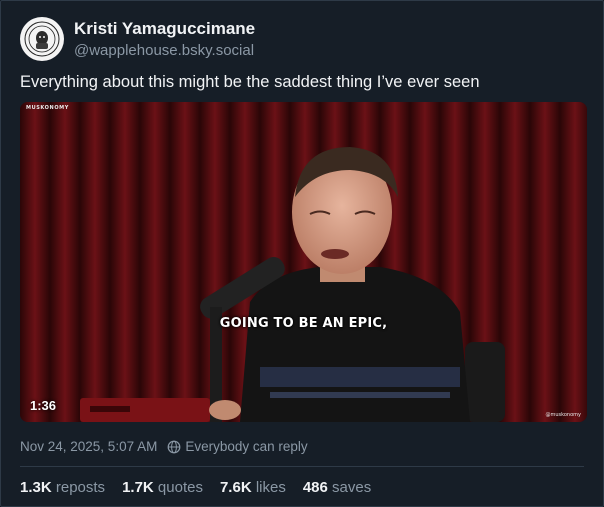 The image size is (604, 507). Describe the element at coordinates (253, 487) in the screenshot. I see `likes-stat: 7.6K likes` at that location.